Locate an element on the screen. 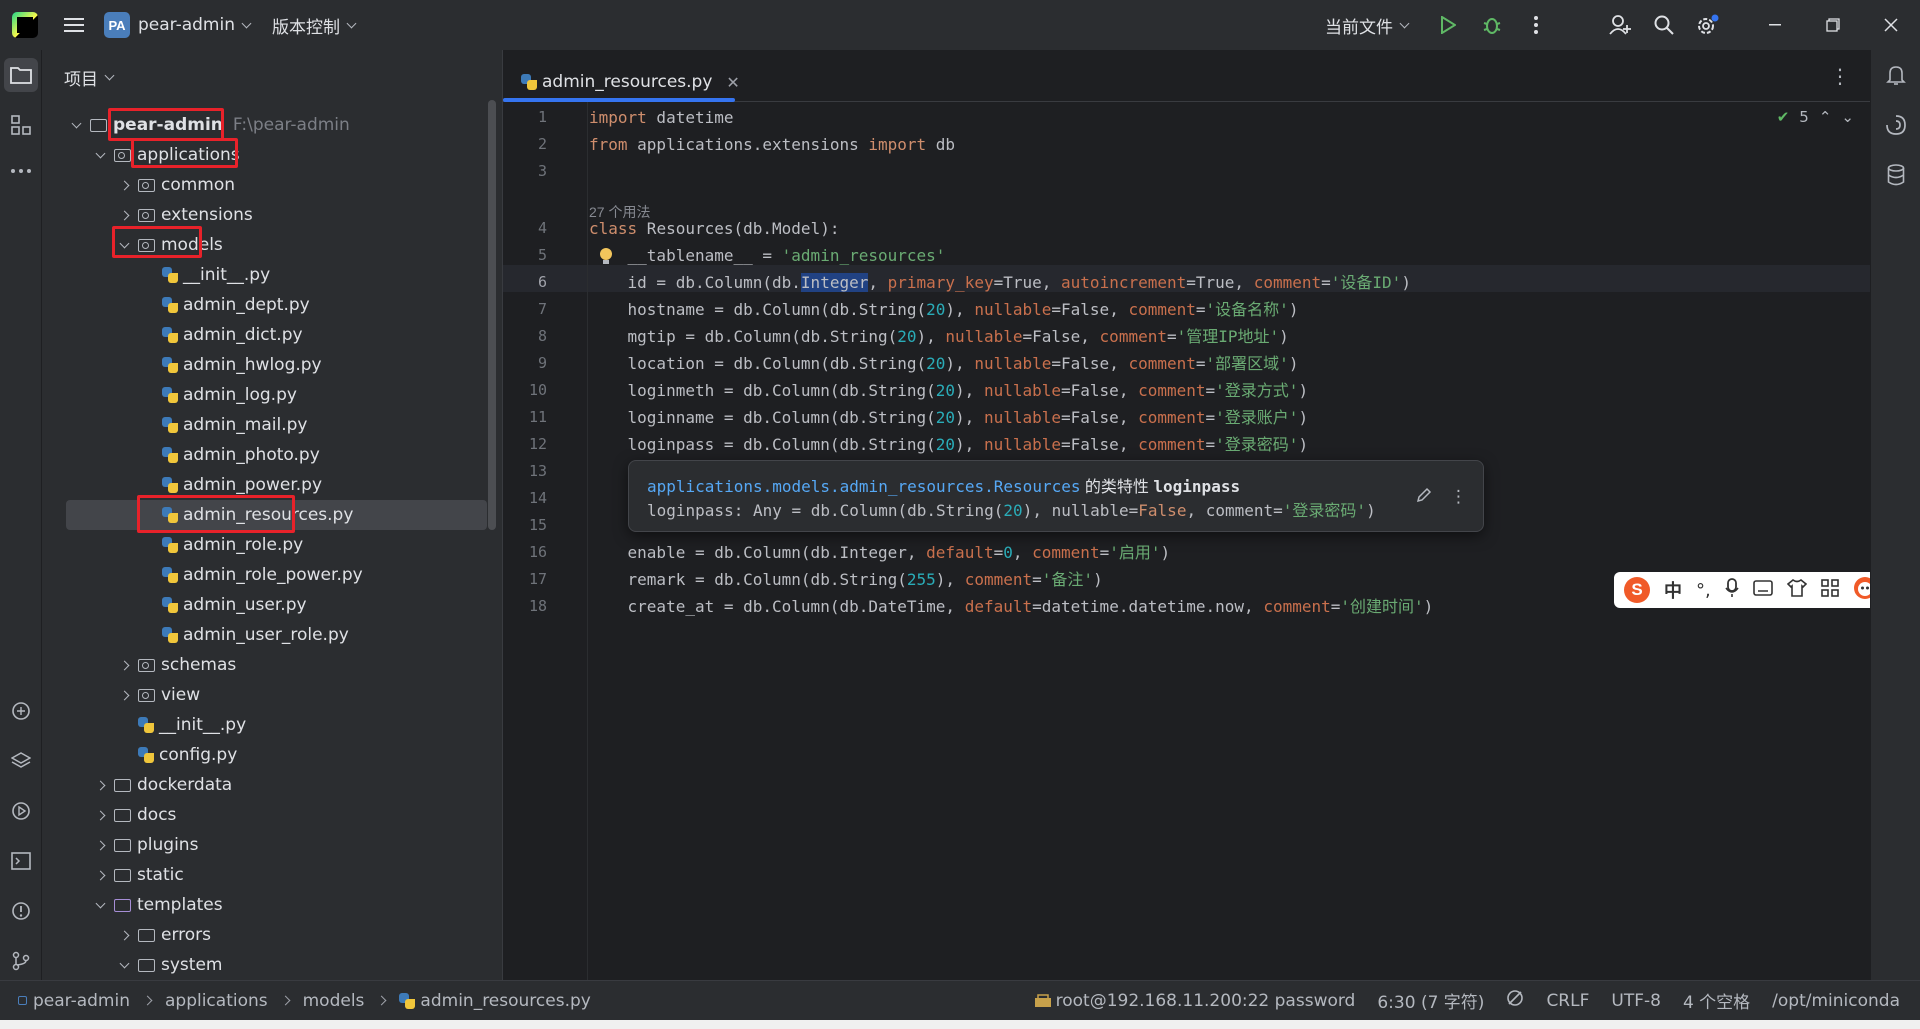  project-badge: PA is located at coordinates (117, 25).